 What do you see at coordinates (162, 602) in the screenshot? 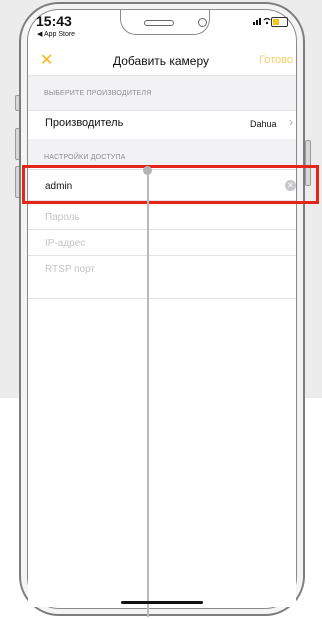
I see `home-indicator` at bounding box center [162, 602].